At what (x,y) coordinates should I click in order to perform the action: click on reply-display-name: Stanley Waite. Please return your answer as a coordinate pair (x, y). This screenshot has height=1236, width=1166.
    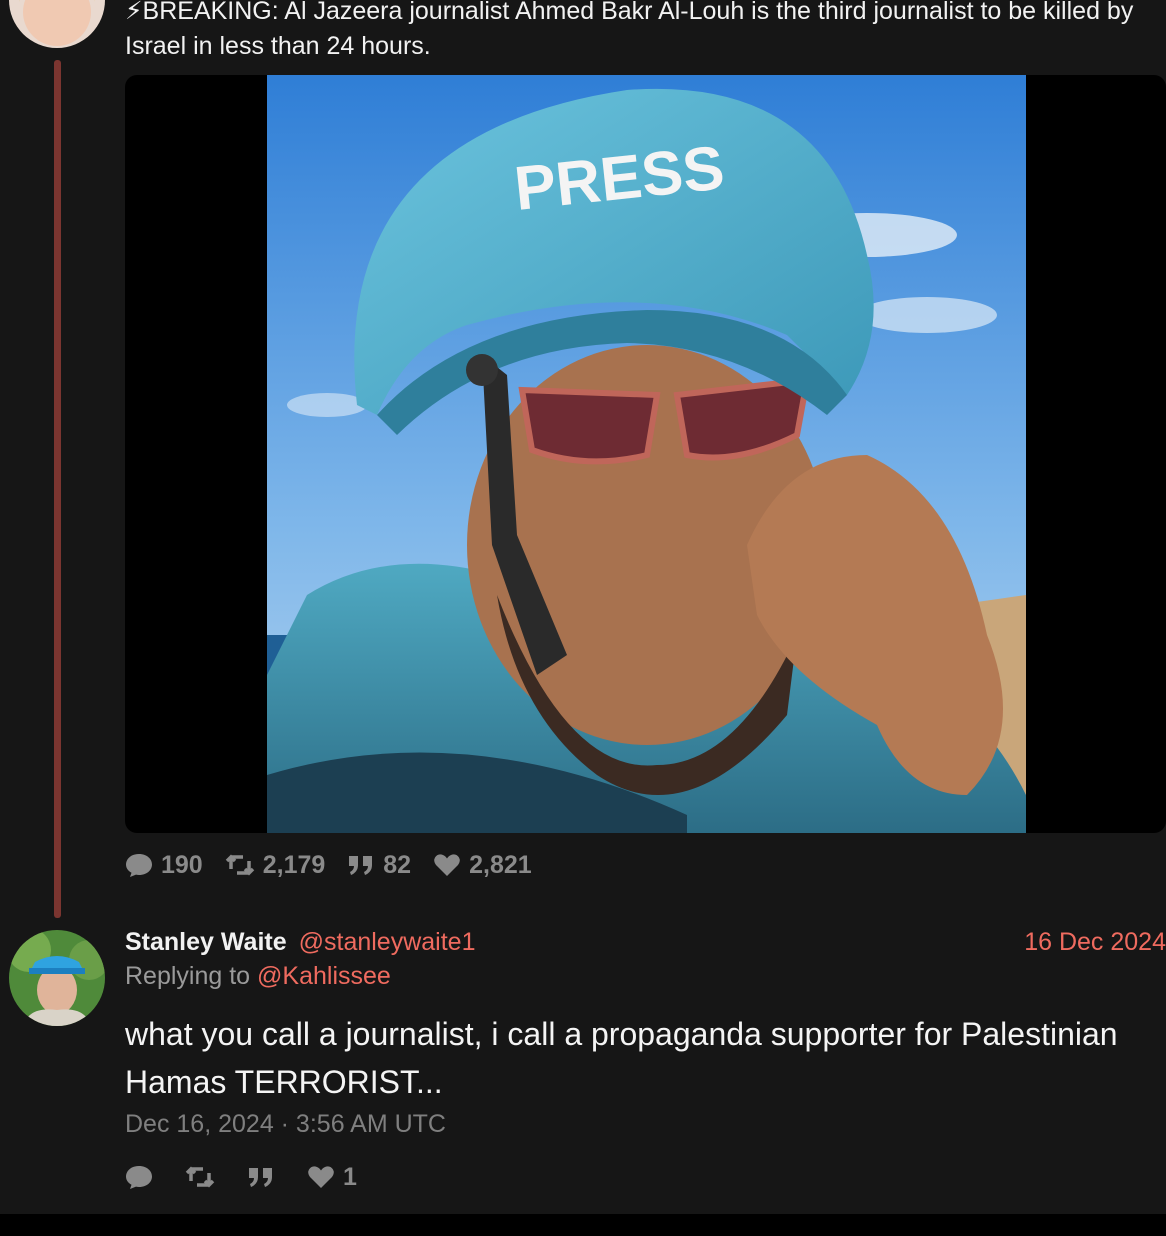
    Looking at the image, I should click on (206, 942).